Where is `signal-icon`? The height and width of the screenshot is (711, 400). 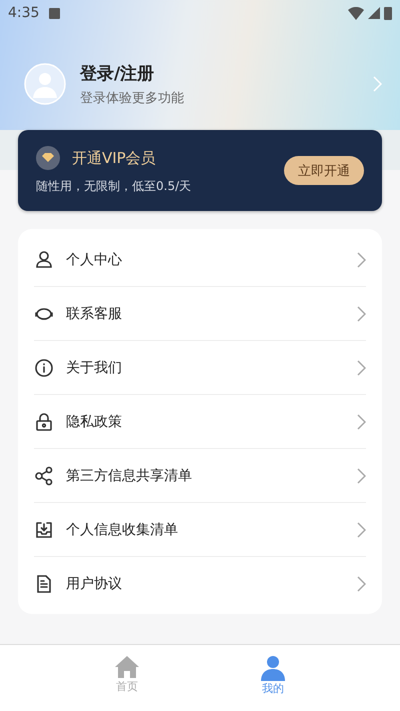
signal-icon is located at coordinates (374, 13).